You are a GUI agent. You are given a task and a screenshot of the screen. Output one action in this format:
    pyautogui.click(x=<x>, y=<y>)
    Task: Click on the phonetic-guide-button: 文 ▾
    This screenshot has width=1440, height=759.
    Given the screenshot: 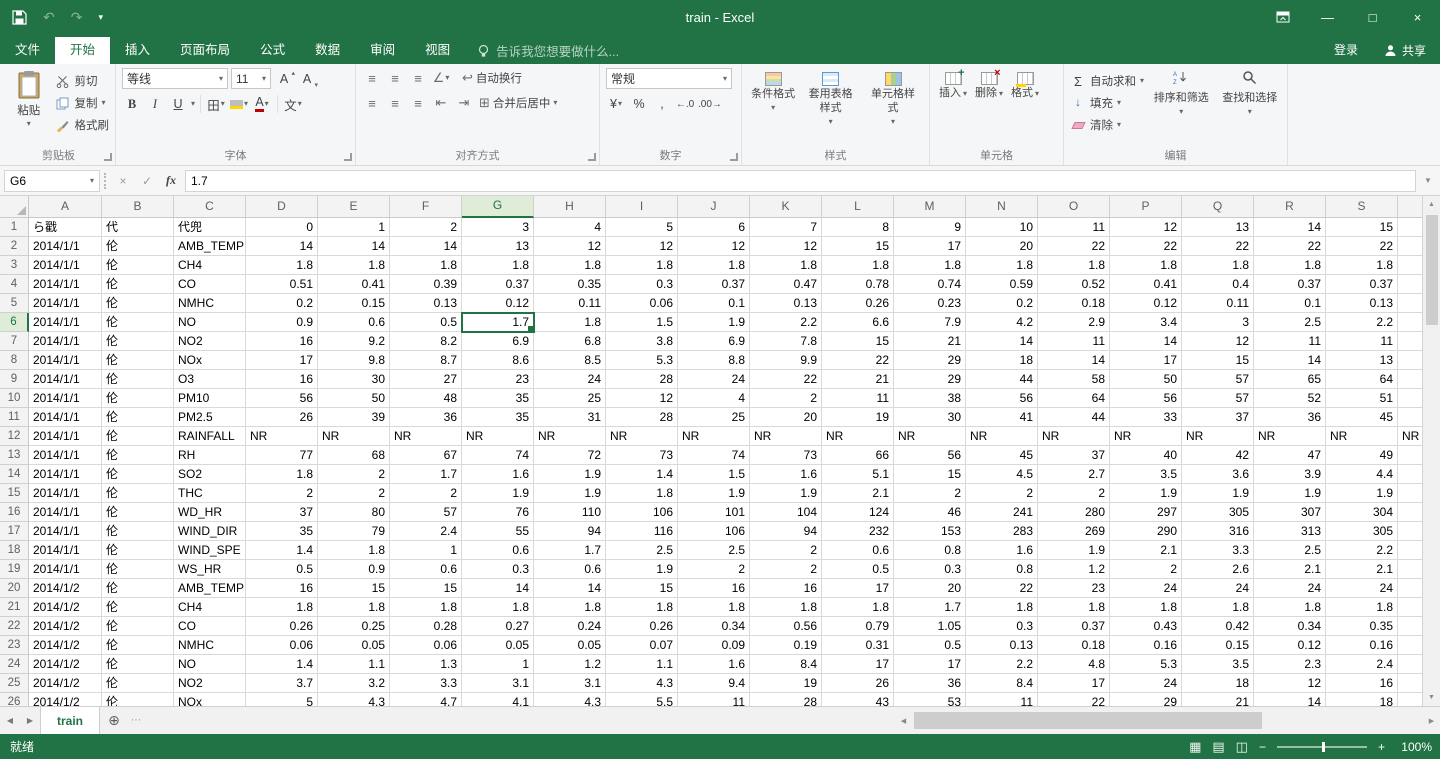 What is the action you would take?
    pyautogui.click(x=293, y=104)
    